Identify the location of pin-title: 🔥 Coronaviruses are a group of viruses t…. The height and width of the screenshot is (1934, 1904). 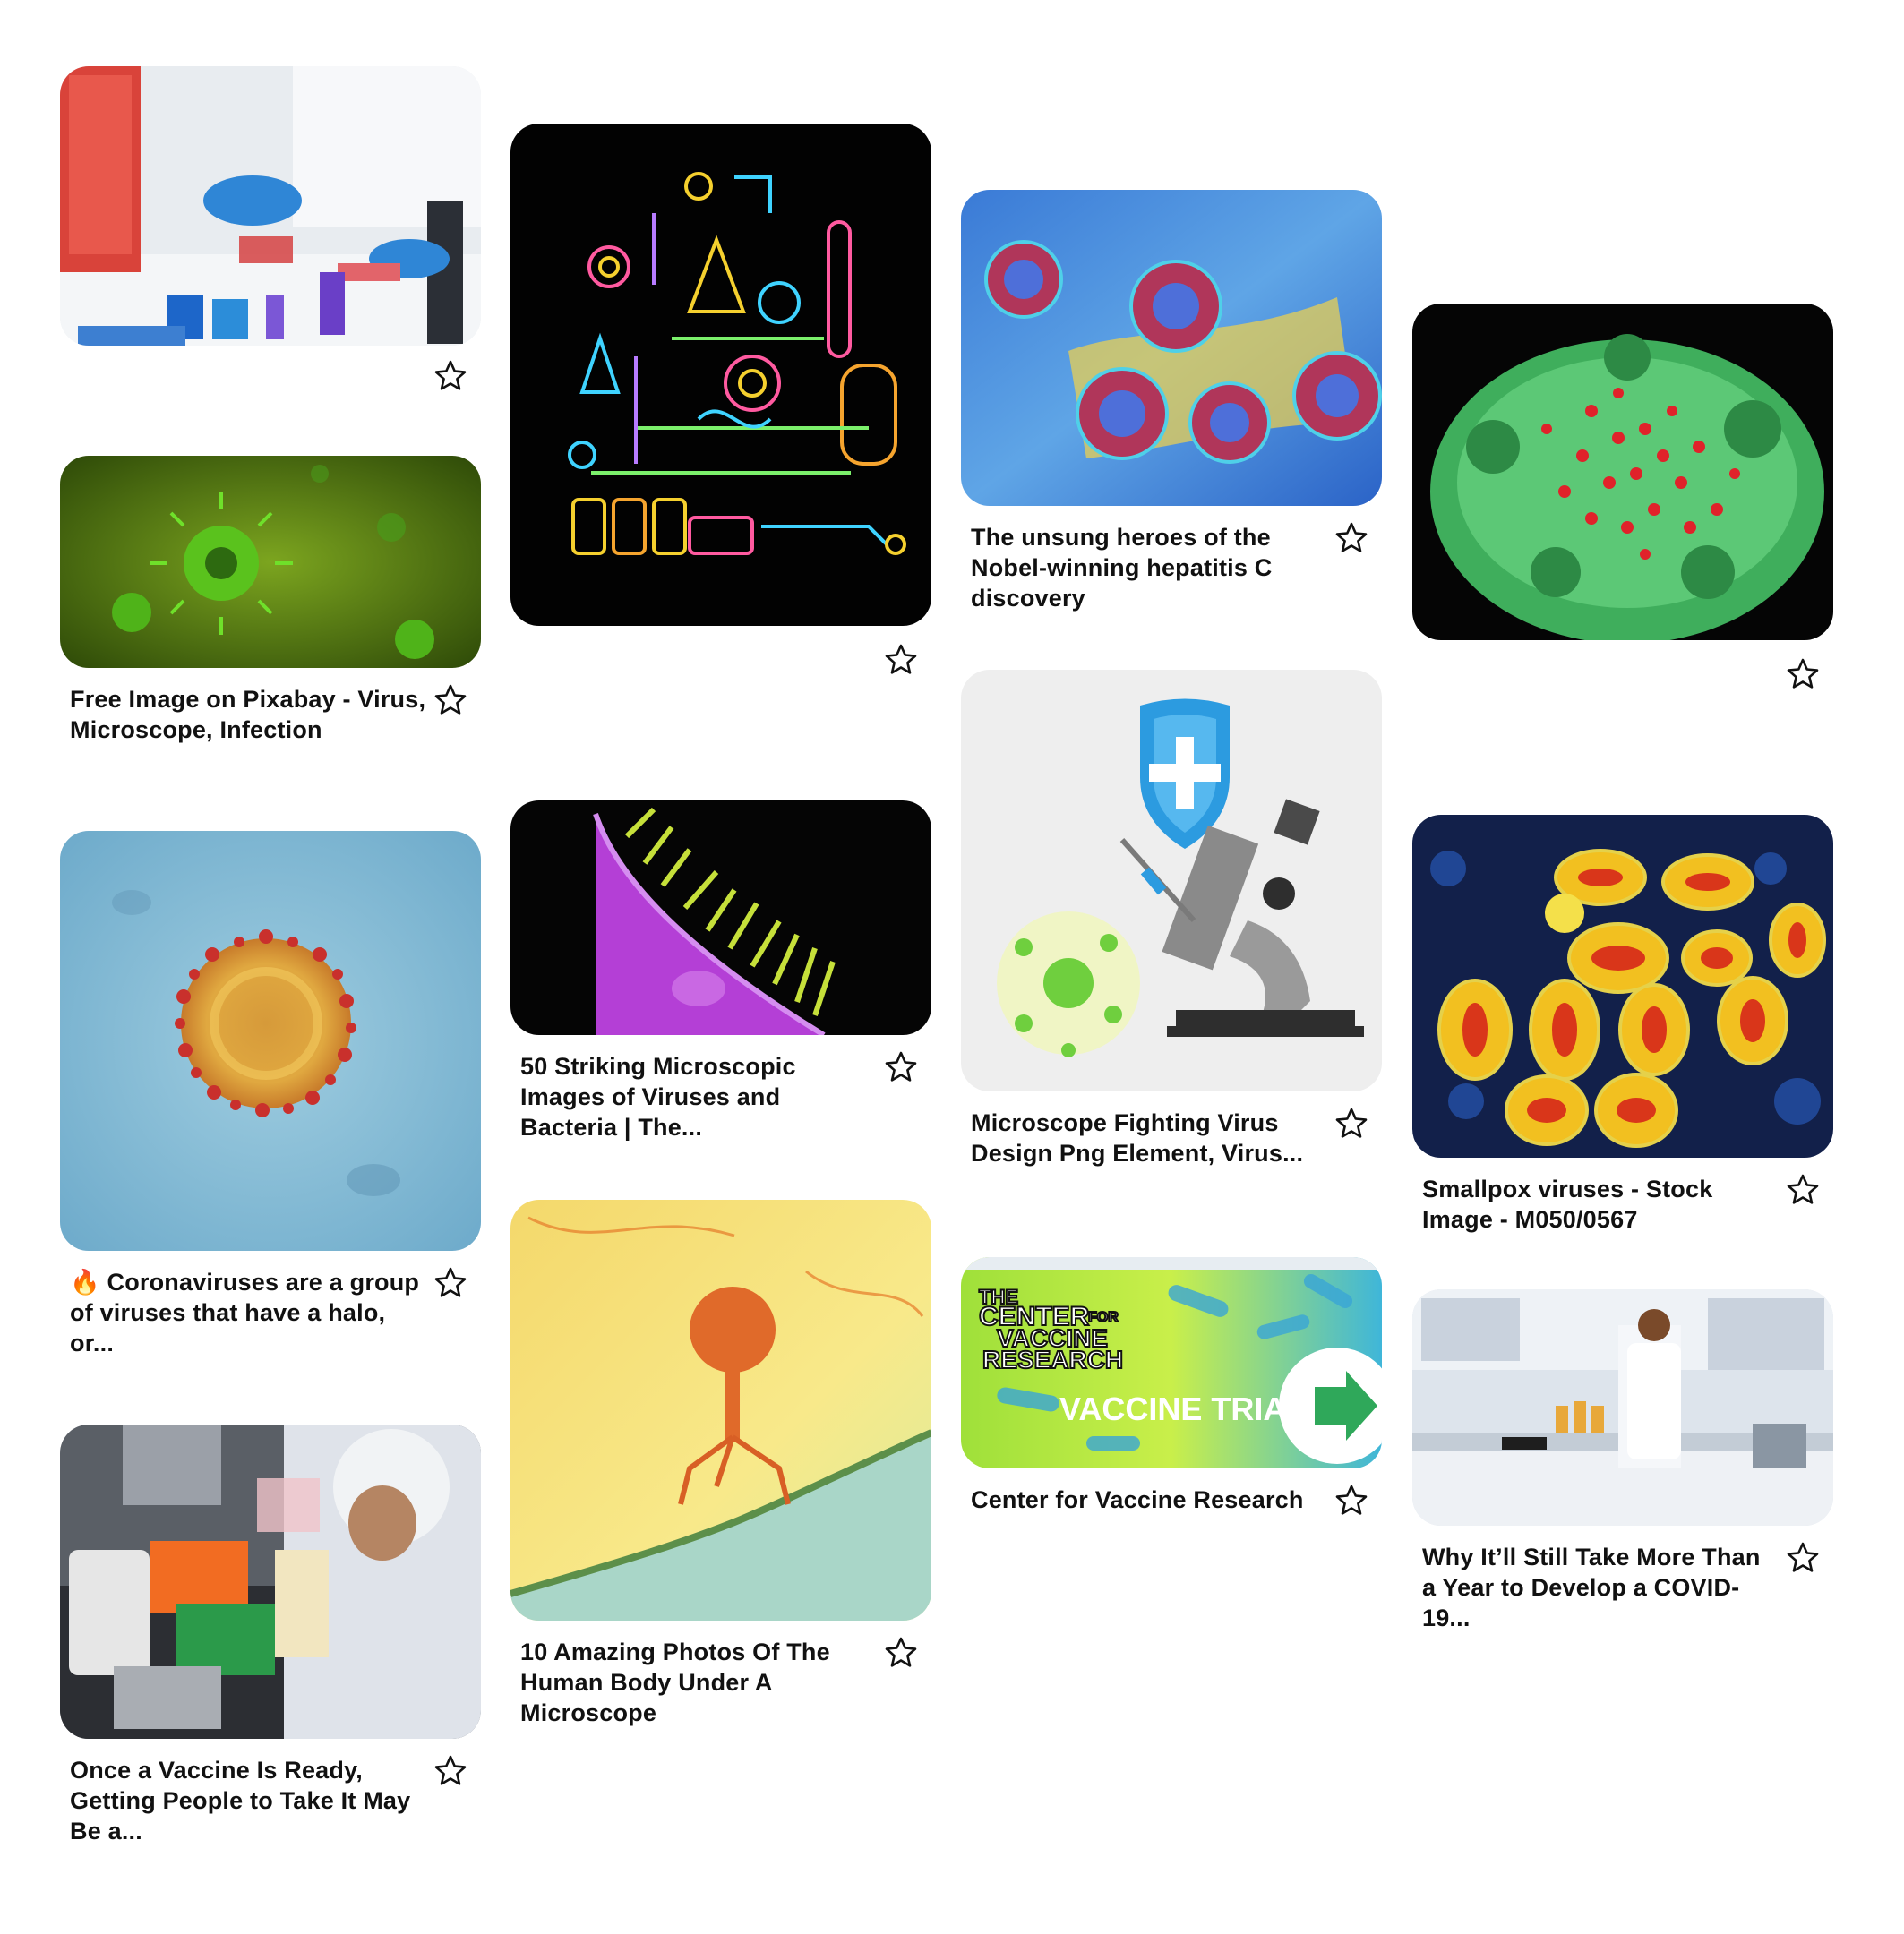
(245, 1312).